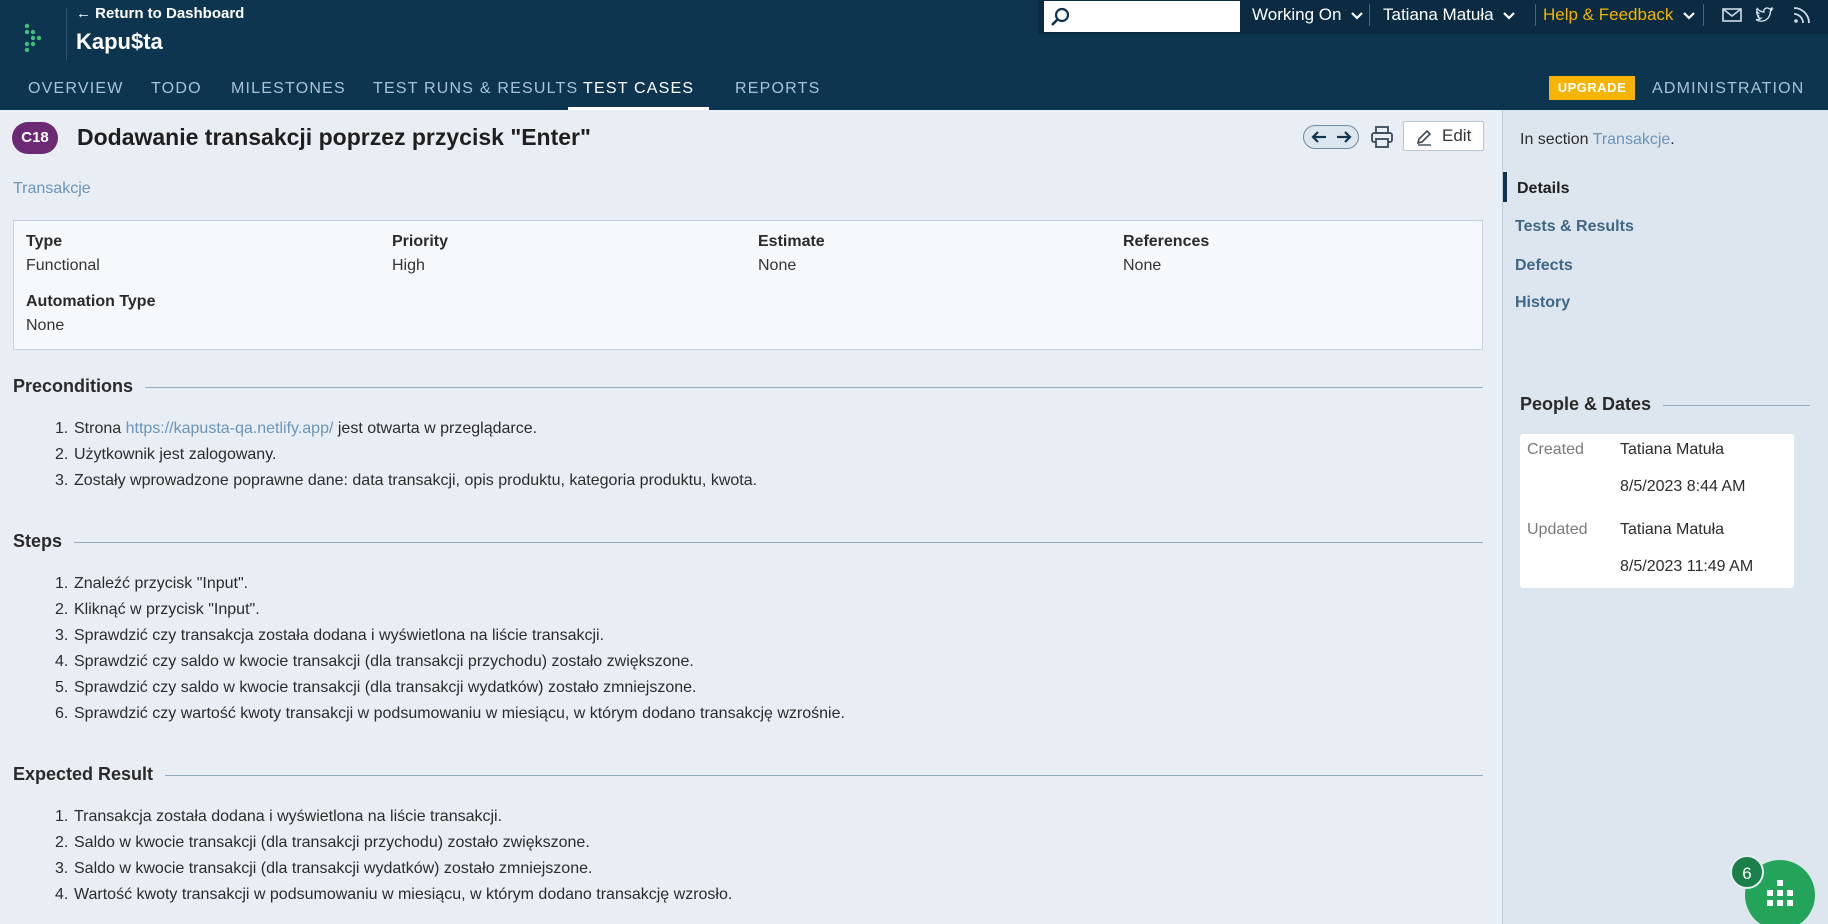 The width and height of the screenshot is (1828, 924). Describe the element at coordinates (777, 265) in the screenshot. I see `field-estimate-value: None` at that location.